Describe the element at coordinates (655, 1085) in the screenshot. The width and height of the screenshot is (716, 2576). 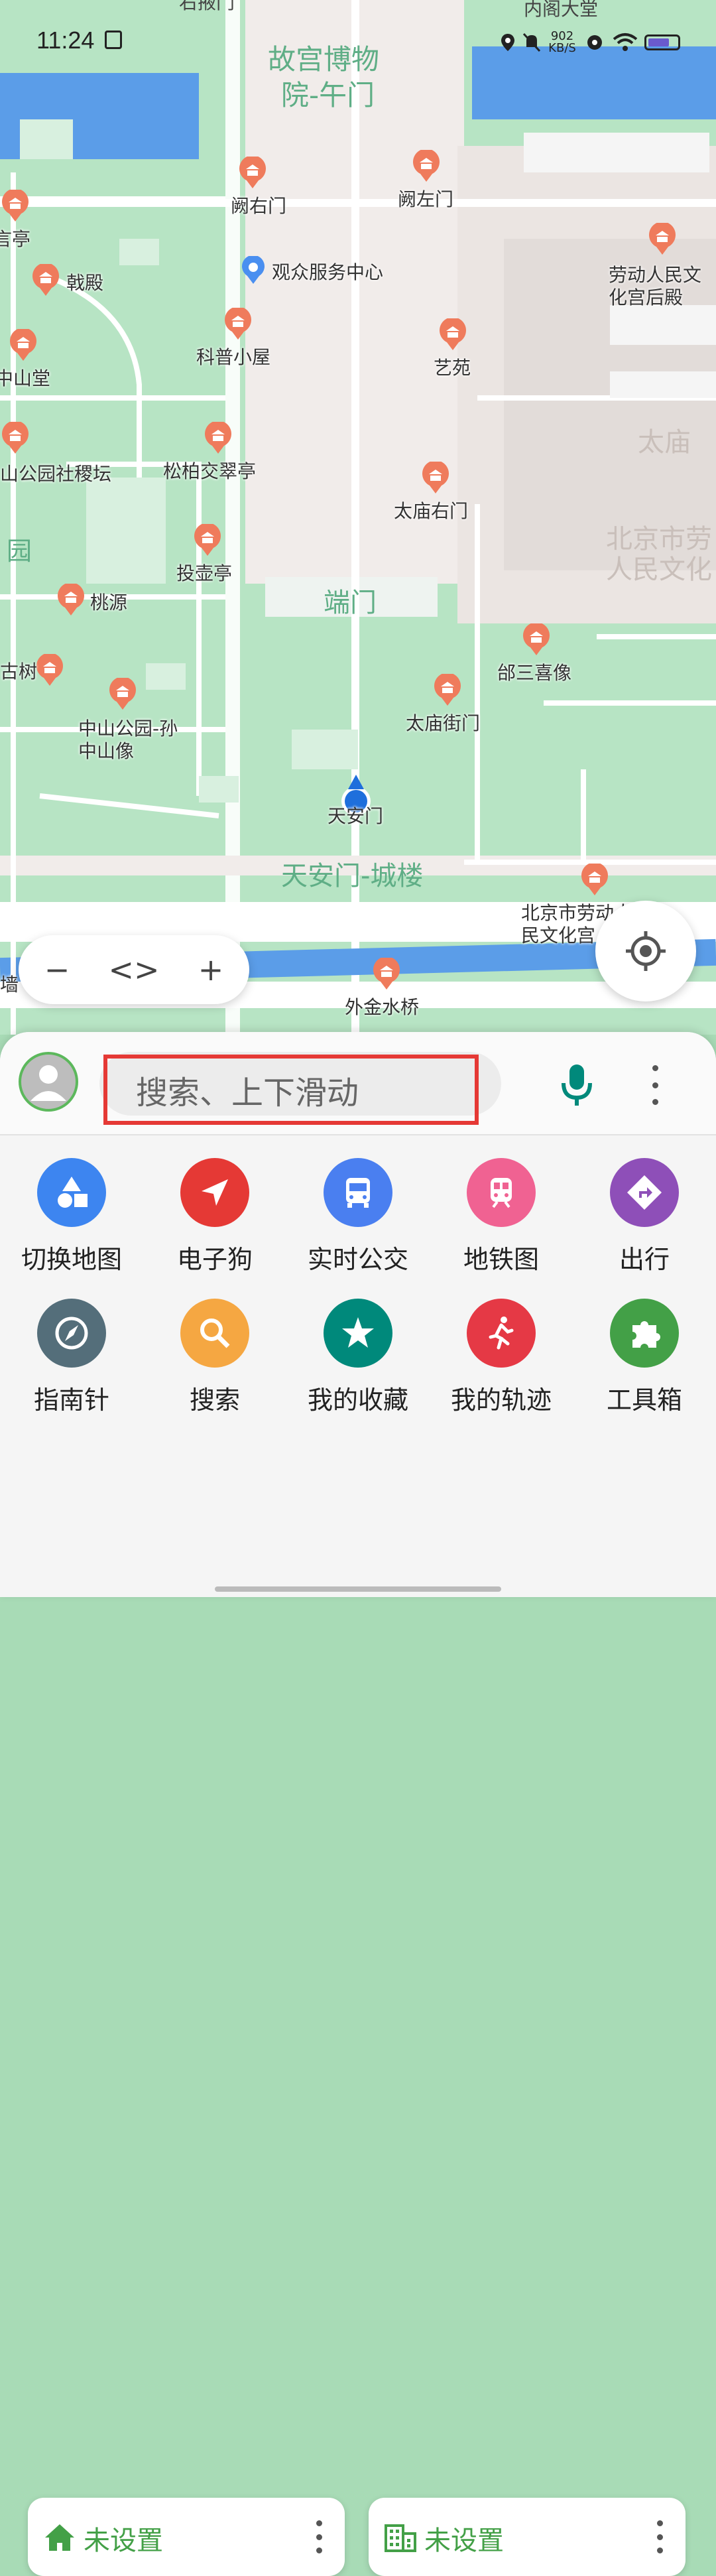
I see `more-options-icon` at that location.